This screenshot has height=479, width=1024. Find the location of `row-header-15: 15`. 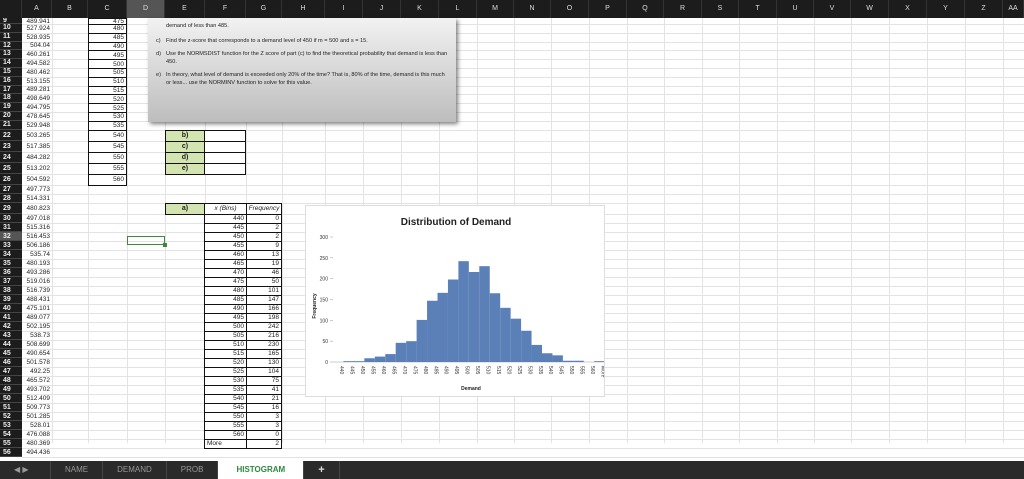

row-header-15: 15 is located at coordinates (11, 72).